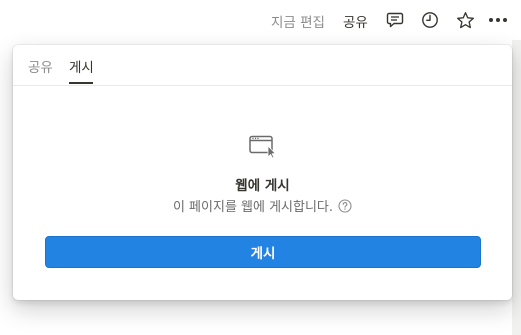  What do you see at coordinates (263, 252) in the screenshot?
I see `publish-button: 게시` at bounding box center [263, 252].